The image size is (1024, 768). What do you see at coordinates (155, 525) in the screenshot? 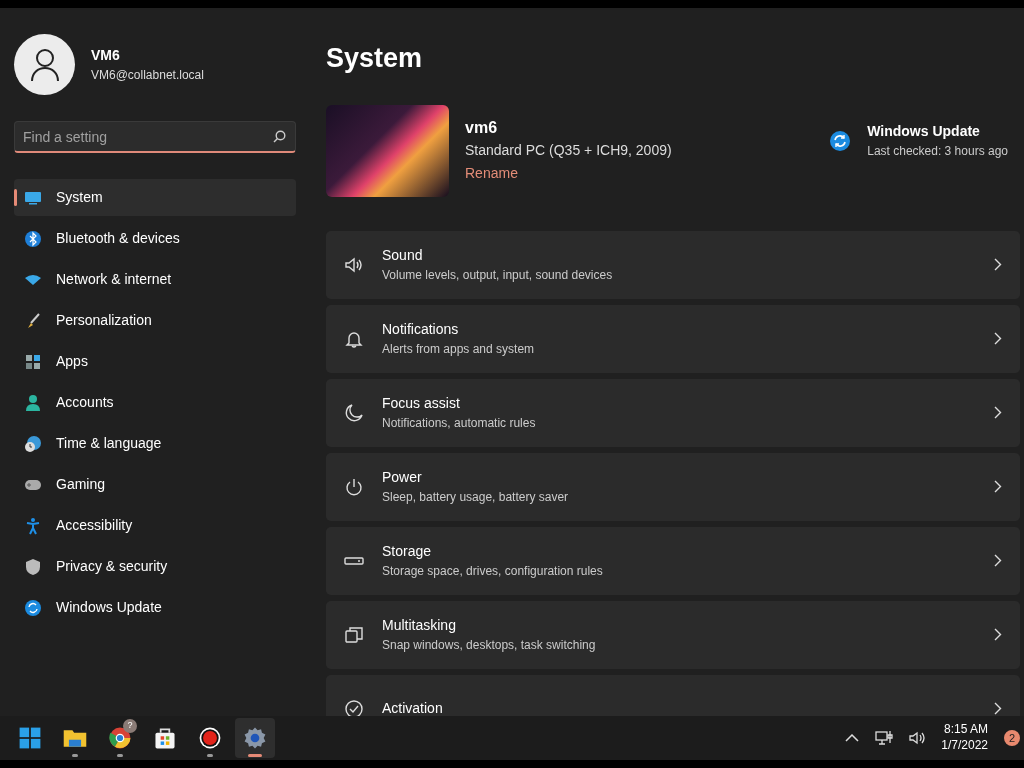
I see `sidebar-item: Accessibility` at bounding box center [155, 525].